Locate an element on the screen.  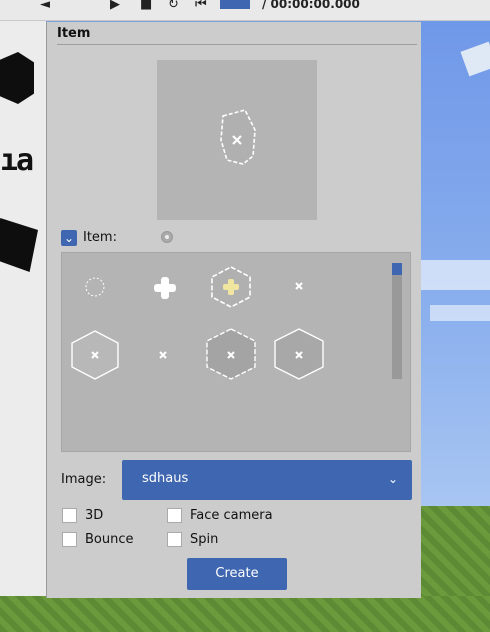
image-select: sdhaus ⌄ is located at coordinates (267, 480).